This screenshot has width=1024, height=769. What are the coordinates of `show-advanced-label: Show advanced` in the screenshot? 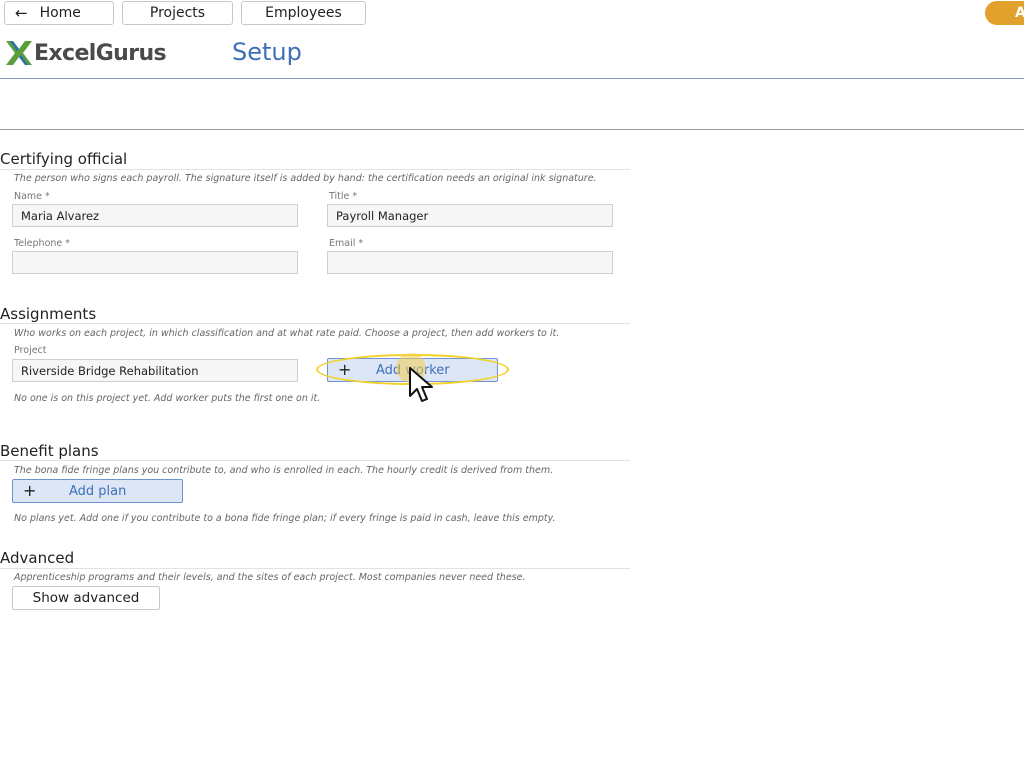 It's located at (86, 598).